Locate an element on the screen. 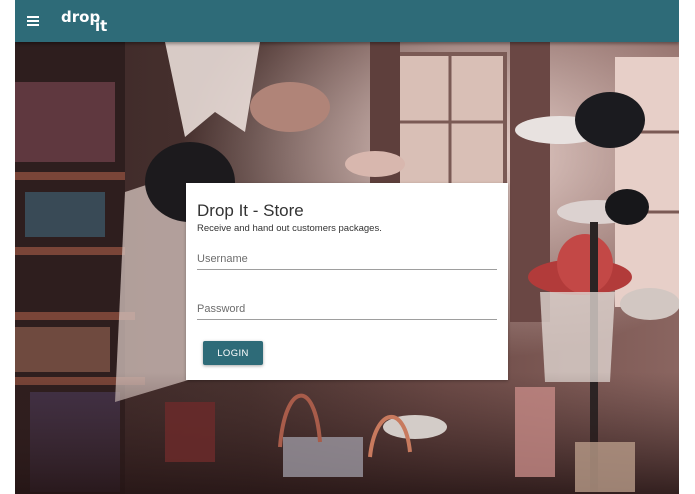 The image size is (695, 494). hamburger-menu-icon is located at coordinates (35, 21).